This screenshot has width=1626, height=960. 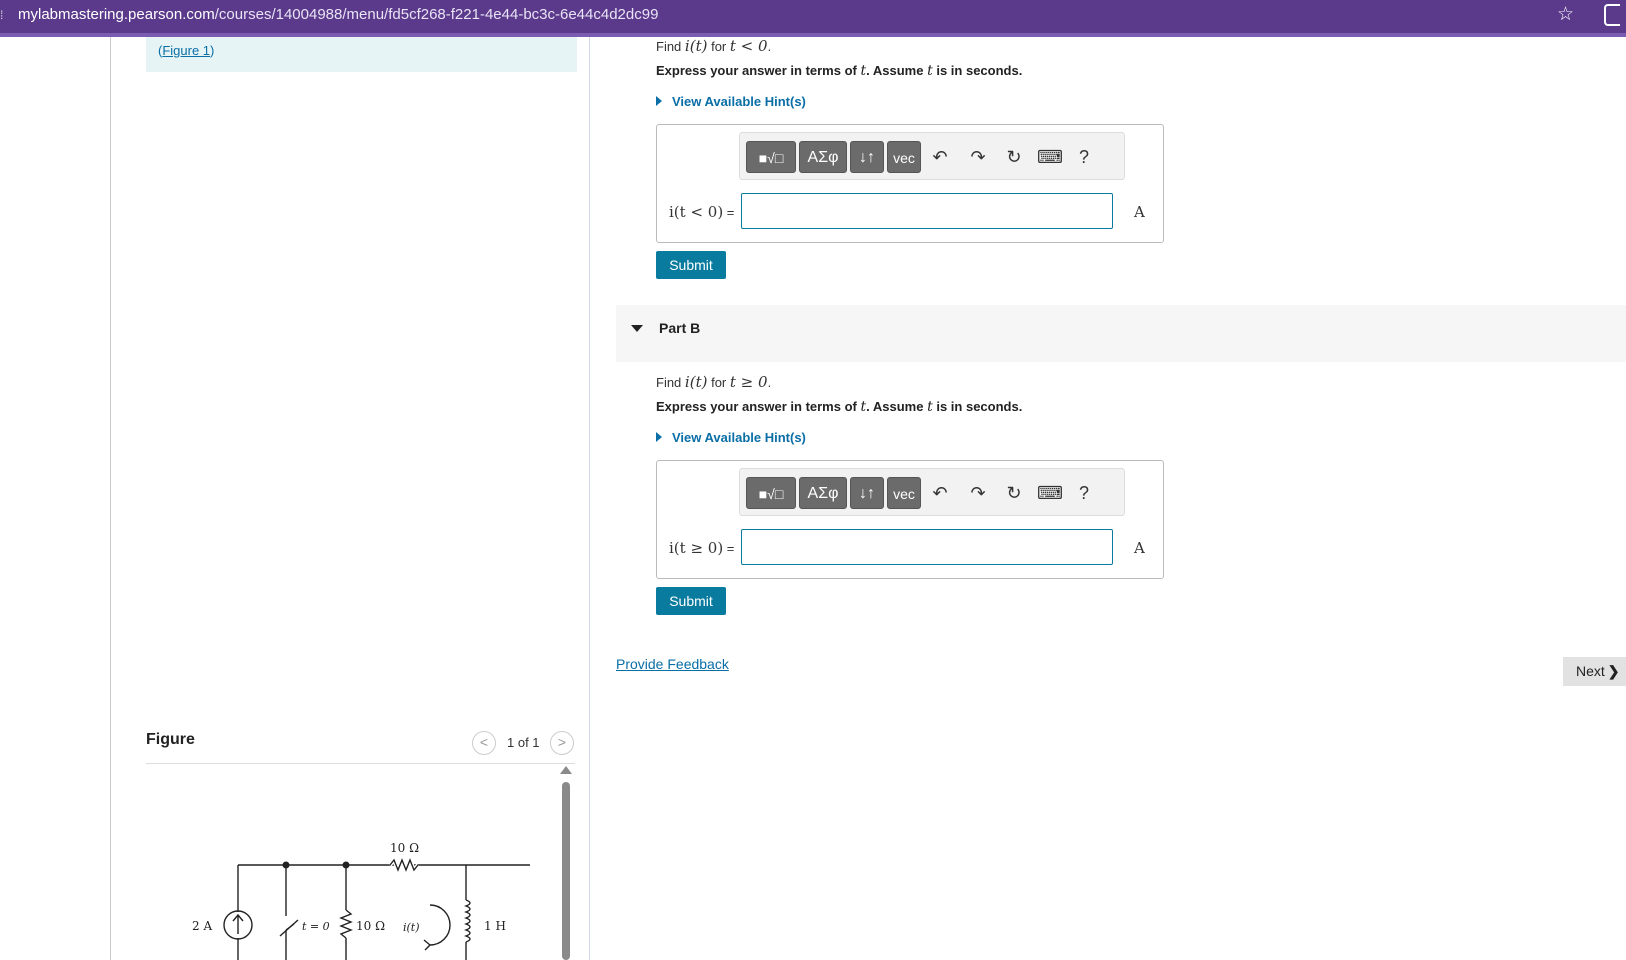 What do you see at coordinates (566, 770) in the screenshot?
I see `scroll-up-arrow-icon` at bounding box center [566, 770].